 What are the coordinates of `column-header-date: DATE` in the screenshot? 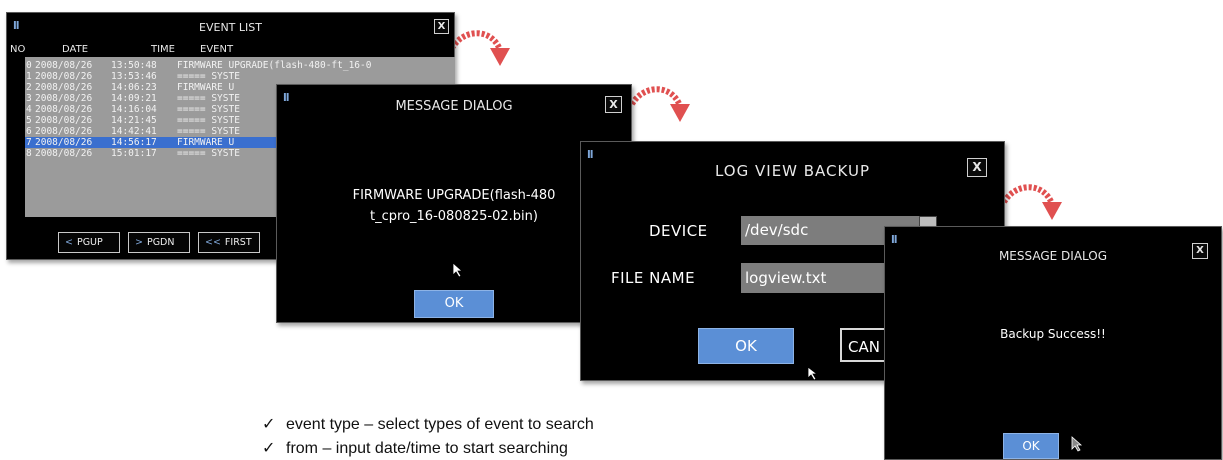 It's located at (75, 49).